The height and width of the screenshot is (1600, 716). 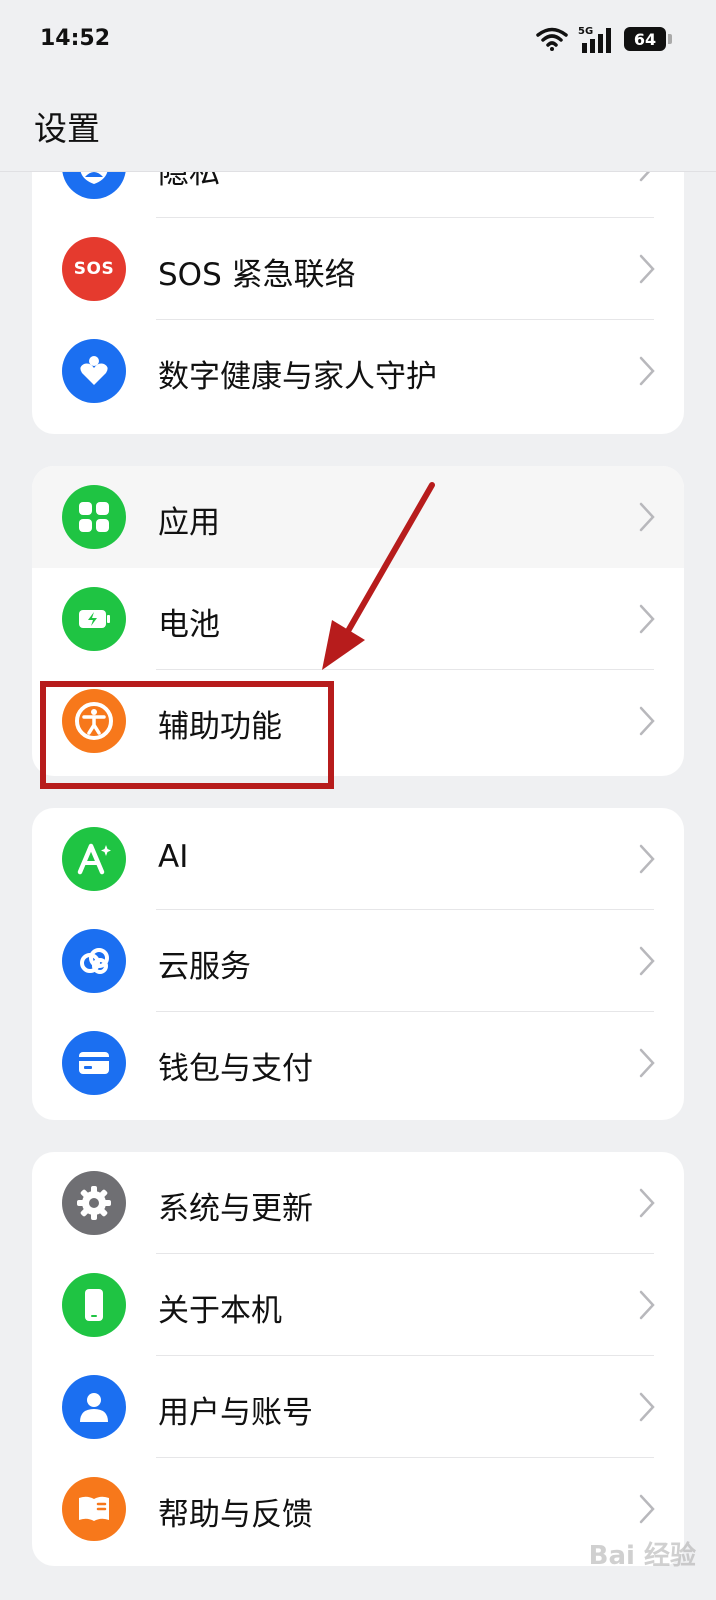 I want to click on accessibility-icon, so click(x=94, y=721).